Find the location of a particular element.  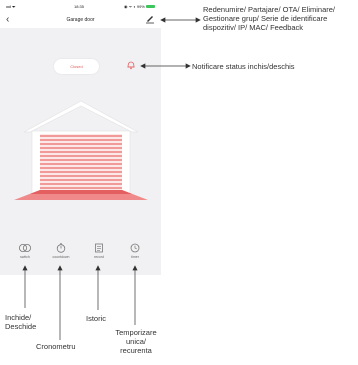

notification-annotation: Notificare status inchis/deschis is located at coordinates (243, 66).